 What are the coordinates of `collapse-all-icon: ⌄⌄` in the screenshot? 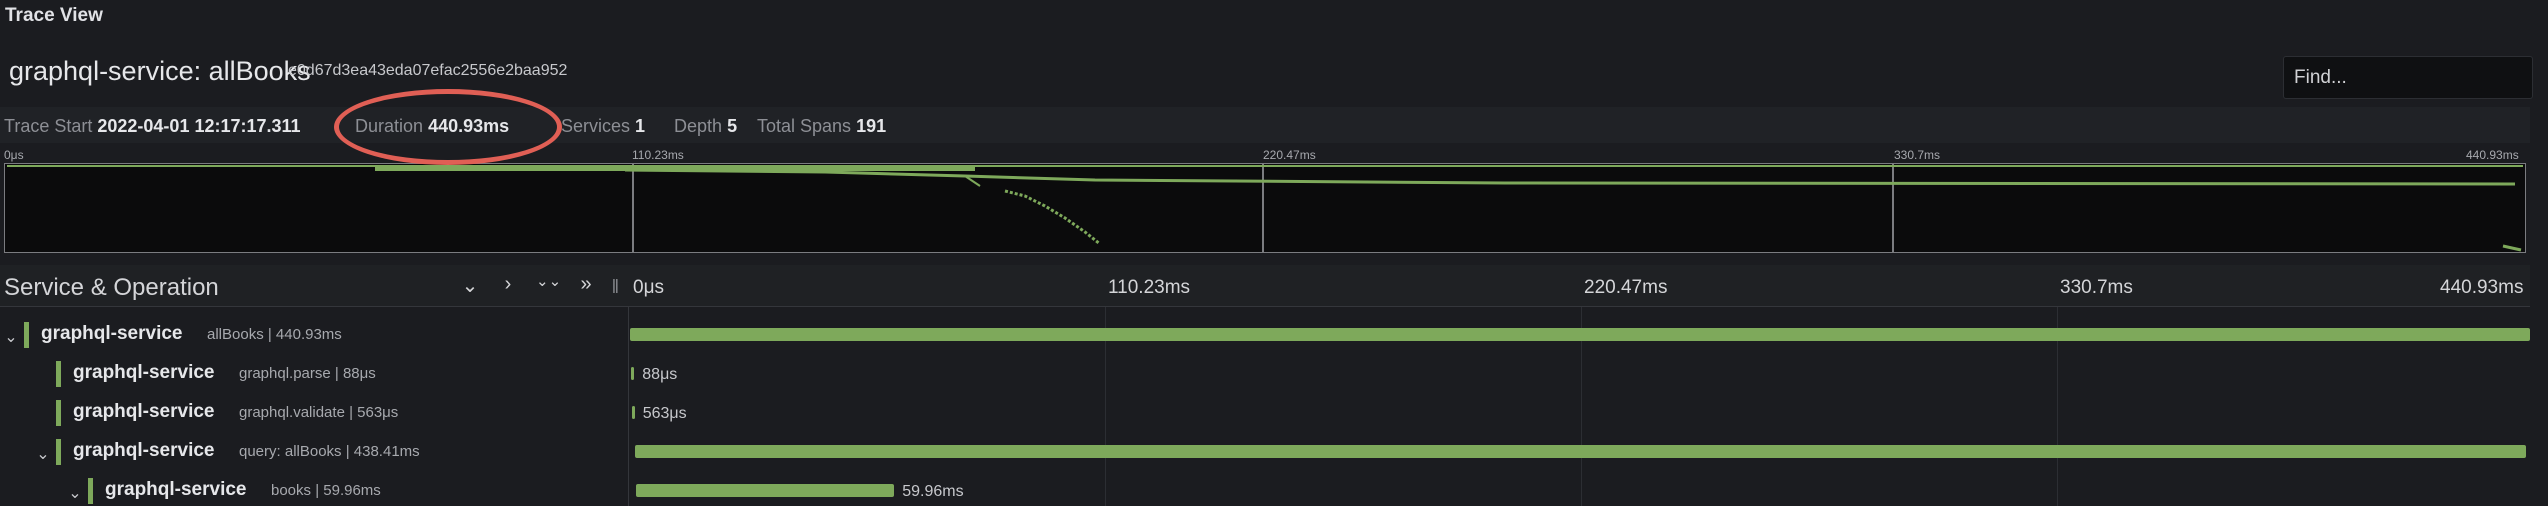 It's located at (548, 281).